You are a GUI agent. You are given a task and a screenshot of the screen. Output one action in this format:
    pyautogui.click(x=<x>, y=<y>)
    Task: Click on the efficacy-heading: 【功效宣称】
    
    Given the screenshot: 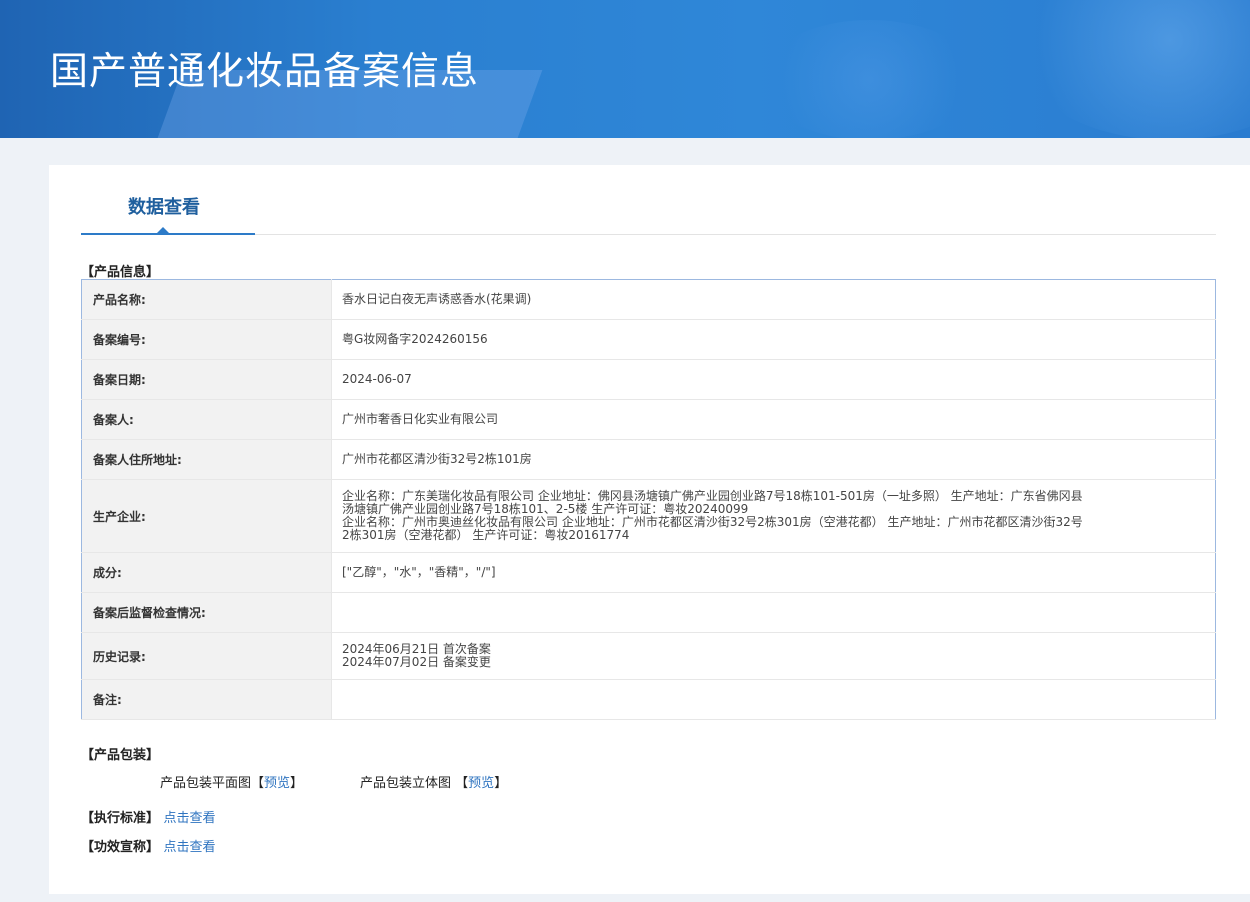 What is the action you would take?
    pyautogui.click(x=120, y=847)
    